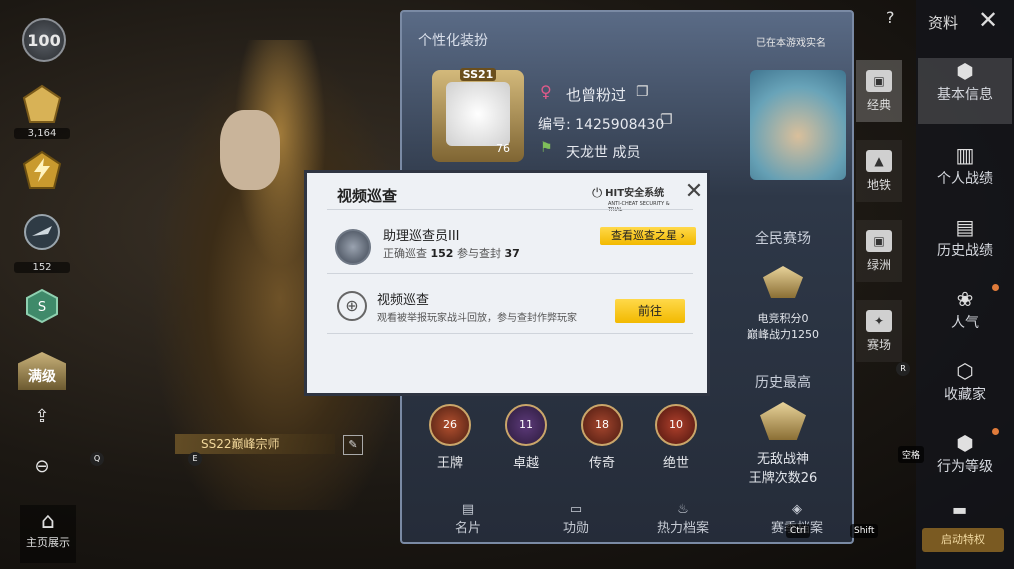 Image resolution: width=1014 pixels, height=569 pixels. I want to click on tab-oasis-label: 绿洲, so click(878, 265).